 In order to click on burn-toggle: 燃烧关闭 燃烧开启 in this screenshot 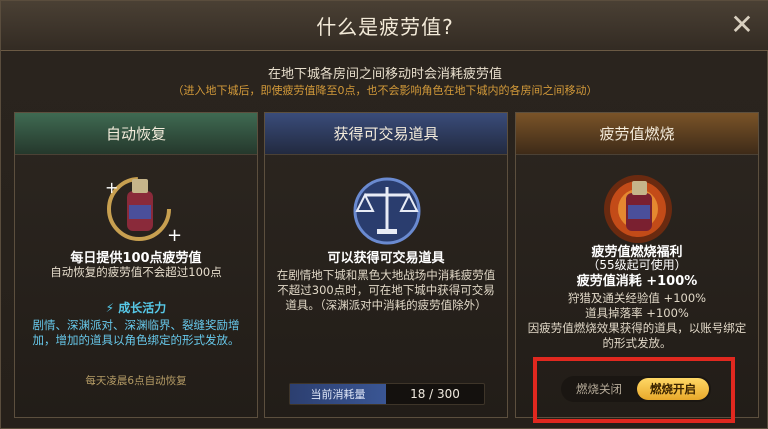, I will do `click(636, 389)`.